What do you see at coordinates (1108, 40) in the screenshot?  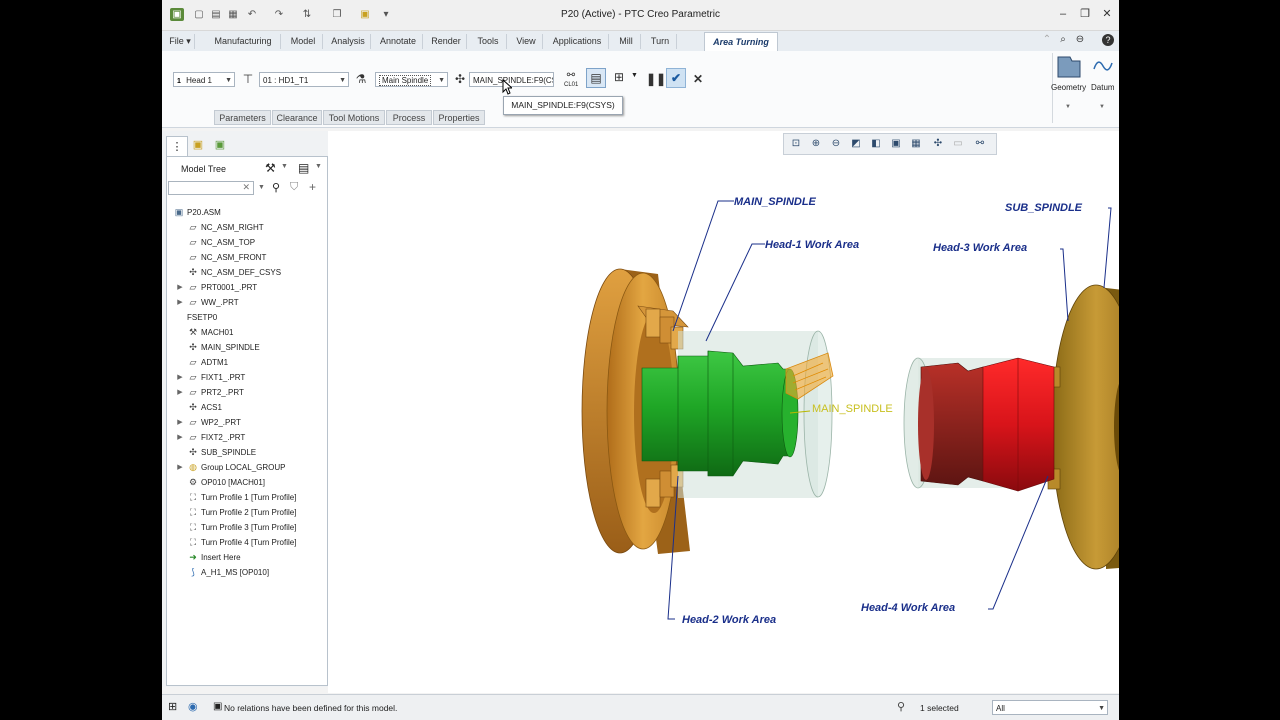 I see `help-icon: ?` at bounding box center [1108, 40].